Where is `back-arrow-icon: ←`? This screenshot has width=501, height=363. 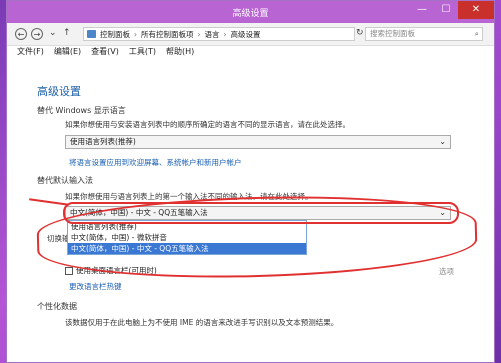
back-arrow-icon: ← is located at coordinates (21, 34).